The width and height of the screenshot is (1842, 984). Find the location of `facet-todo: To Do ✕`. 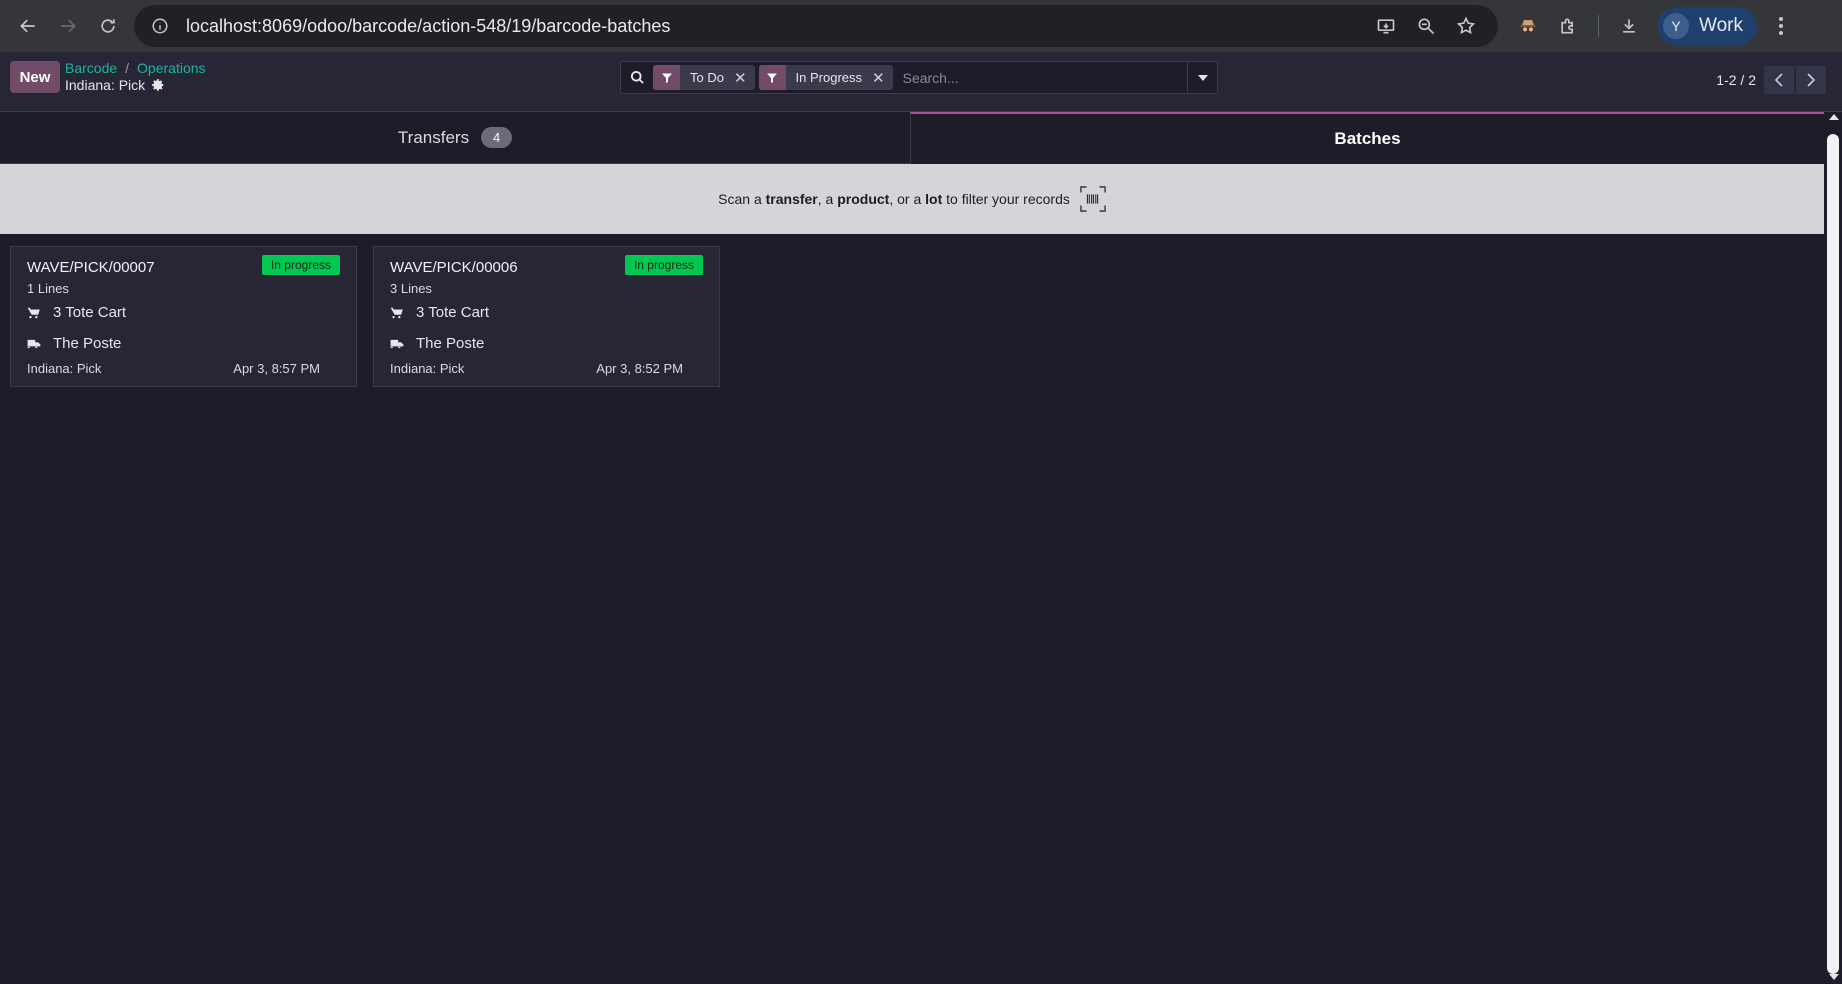

facet-todo: To Do ✕ is located at coordinates (704, 77).